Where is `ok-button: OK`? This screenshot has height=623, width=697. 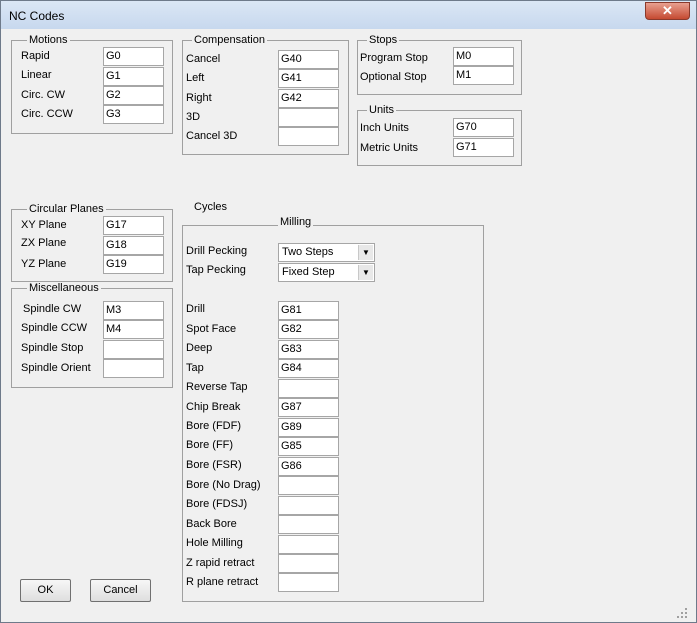
ok-button: OK is located at coordinates (45, 590).